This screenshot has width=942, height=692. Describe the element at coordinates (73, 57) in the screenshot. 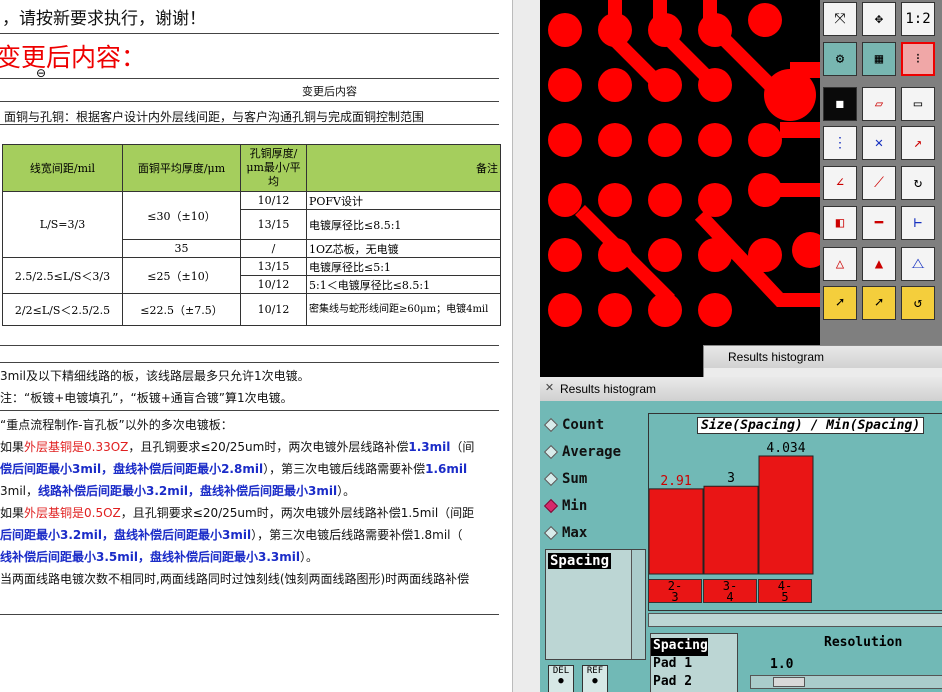

I see `section-title: 变更后内容：` at that location.